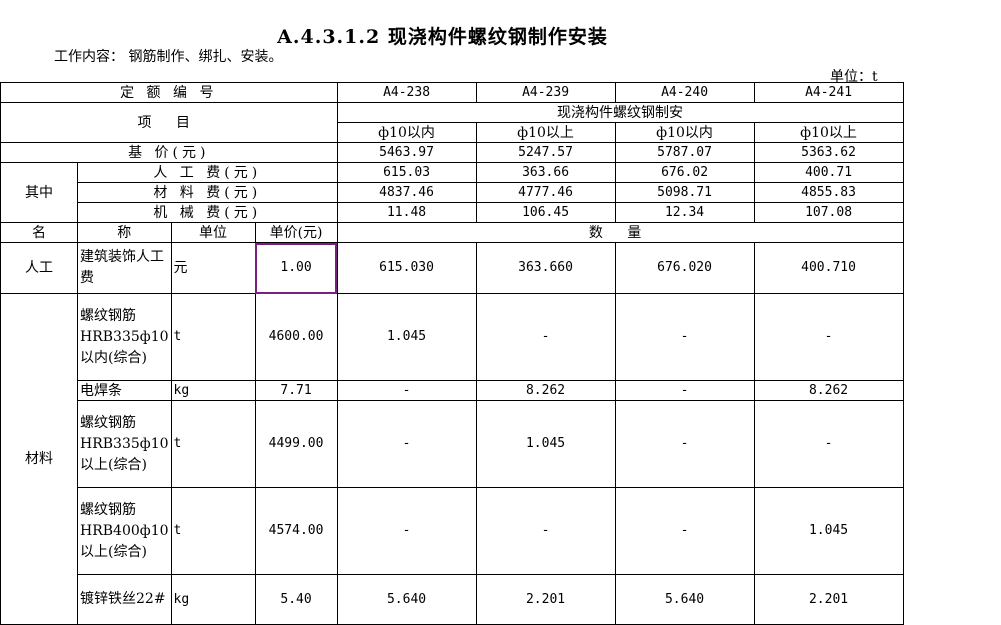 The height and width of the screenshot is (625, 1001). What do you see at coordinates (828, 172) in the screenshot?
I see `cost-cell: 400.71` at bounding box center [828, 172].